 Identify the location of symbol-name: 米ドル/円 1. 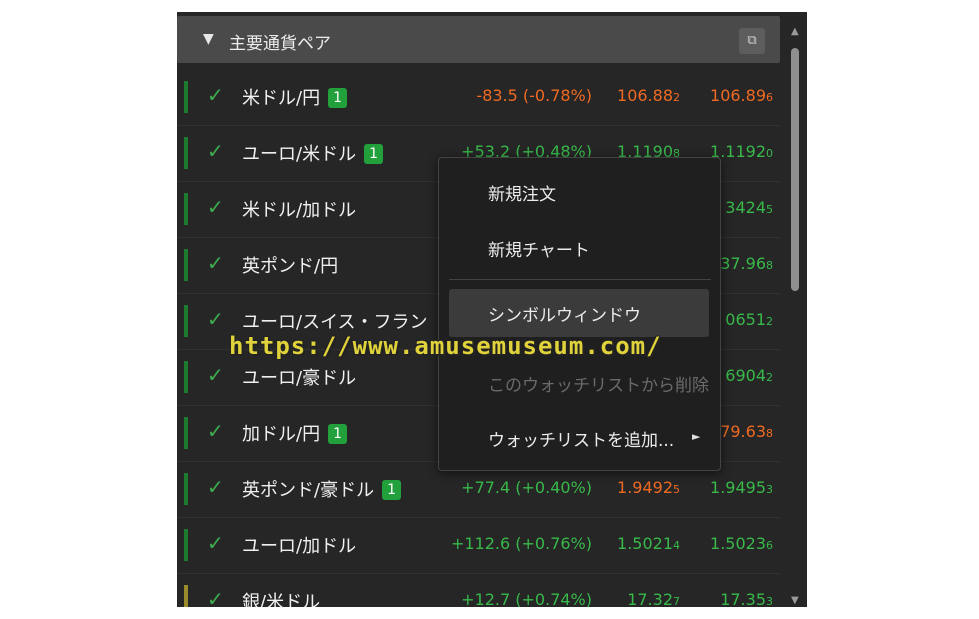
(294, 97).